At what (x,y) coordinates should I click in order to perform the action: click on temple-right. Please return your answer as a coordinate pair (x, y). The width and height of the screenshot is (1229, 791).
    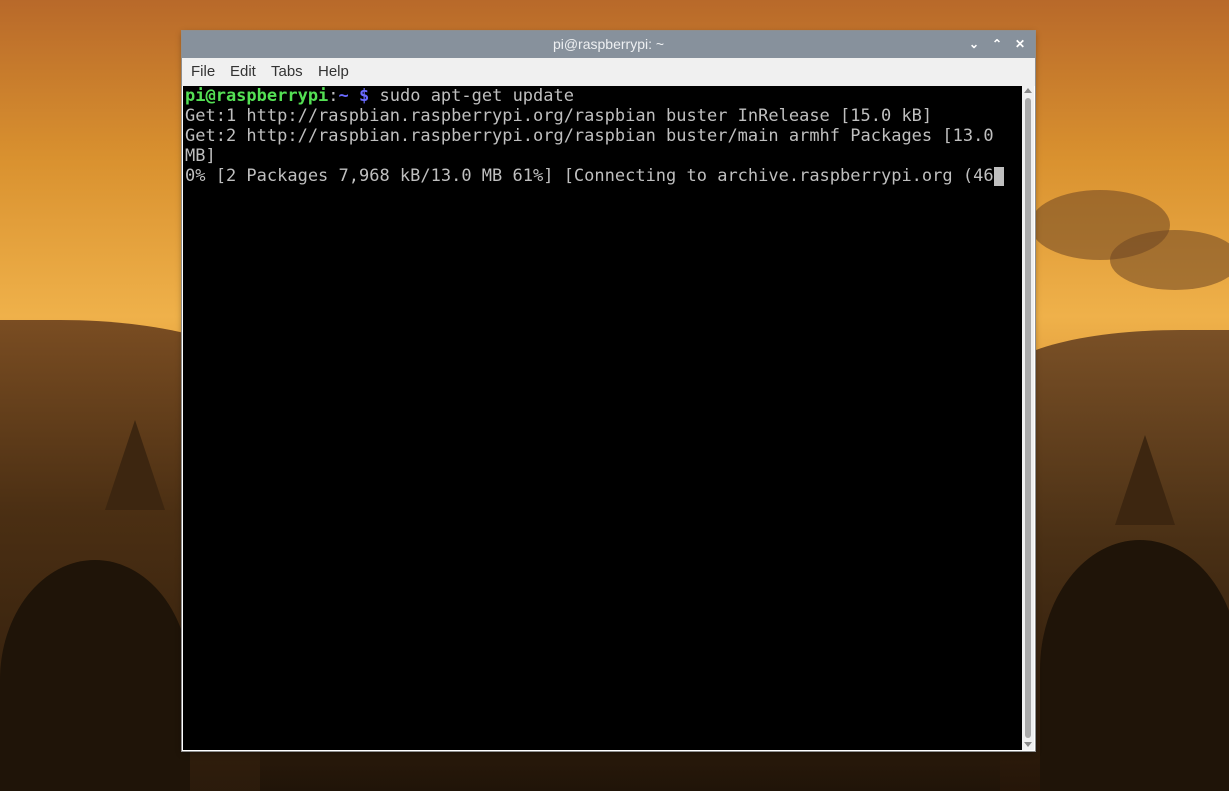
    Looking at the image, I should click on (1145, 480).